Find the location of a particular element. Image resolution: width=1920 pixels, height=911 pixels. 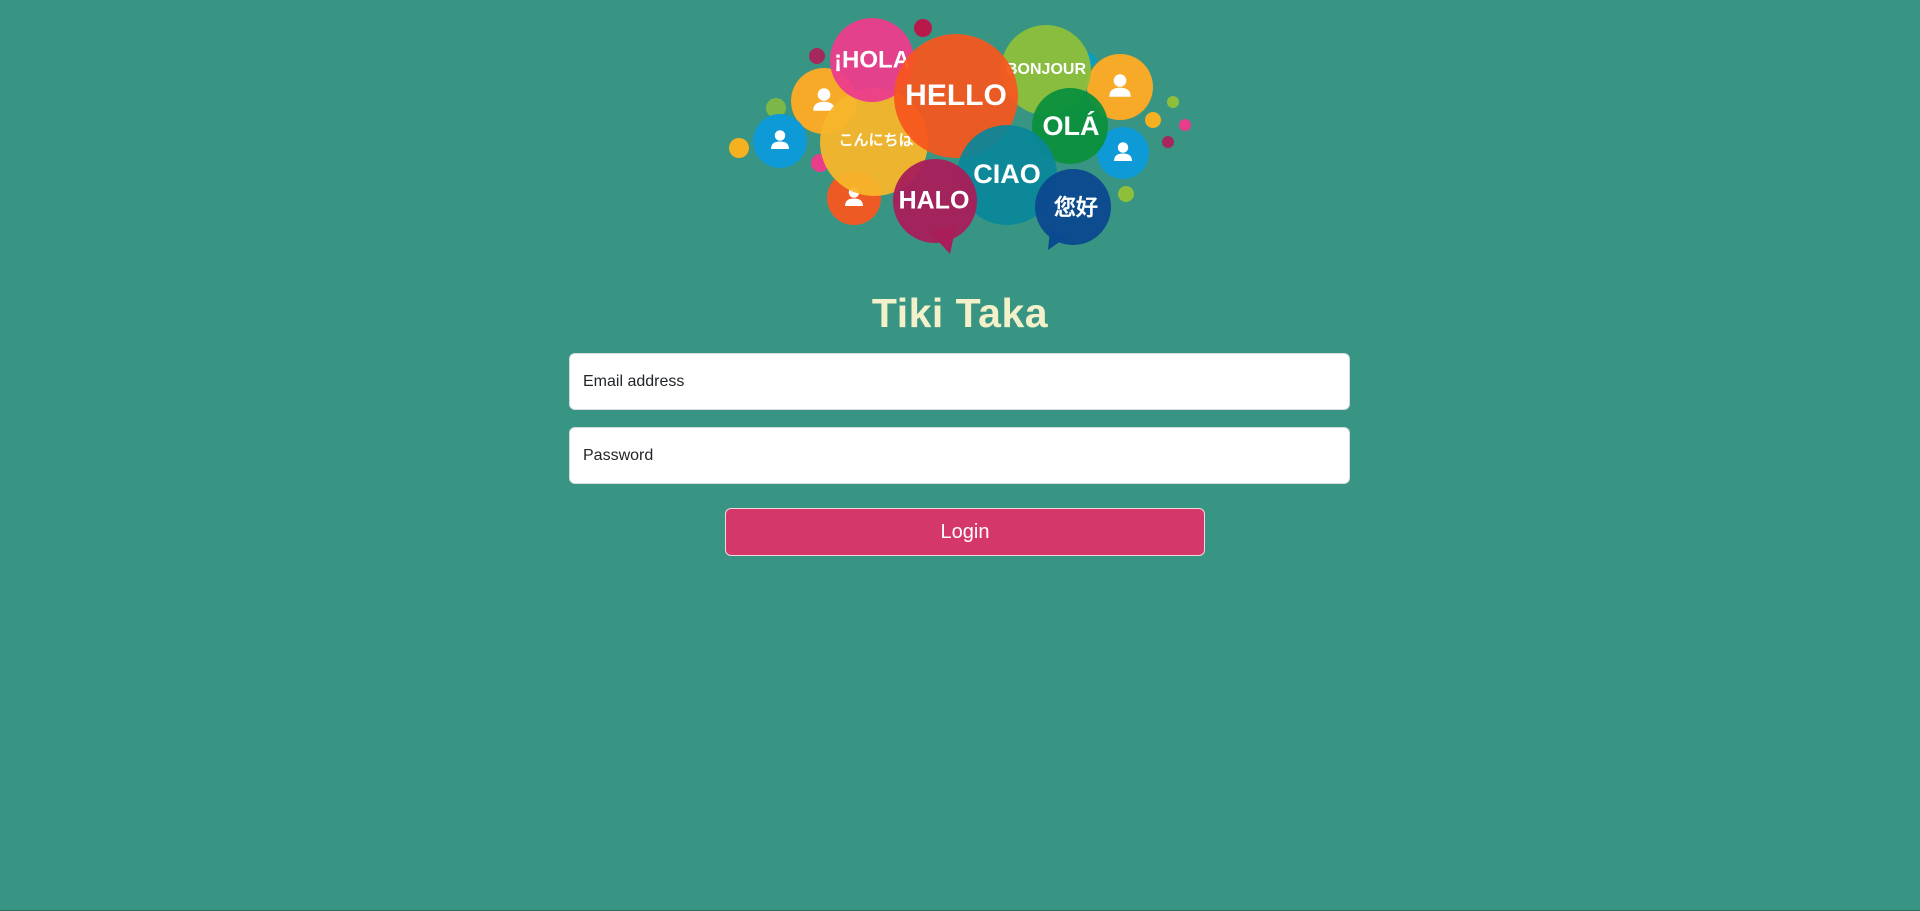

app-title: Tiki Taka is located at coordinates (960, 313).